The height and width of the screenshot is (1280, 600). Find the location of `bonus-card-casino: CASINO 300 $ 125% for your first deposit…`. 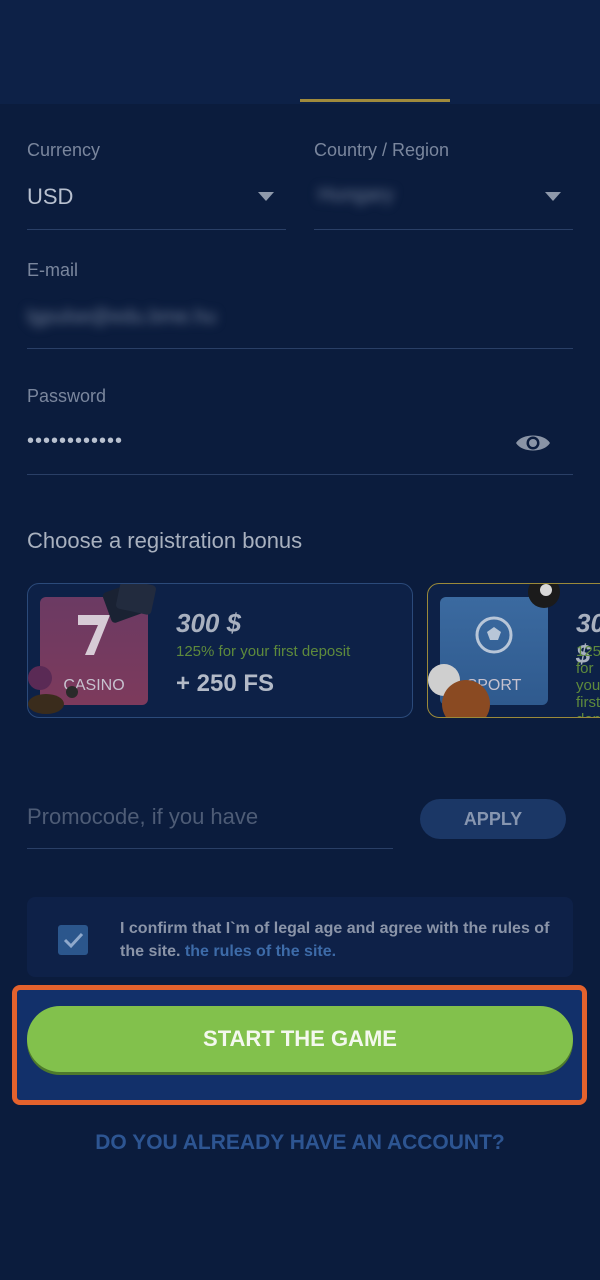

bonus-card-casino: CASINO 300 $ 125% for your first deposit… is located at coordinates (220, 650).